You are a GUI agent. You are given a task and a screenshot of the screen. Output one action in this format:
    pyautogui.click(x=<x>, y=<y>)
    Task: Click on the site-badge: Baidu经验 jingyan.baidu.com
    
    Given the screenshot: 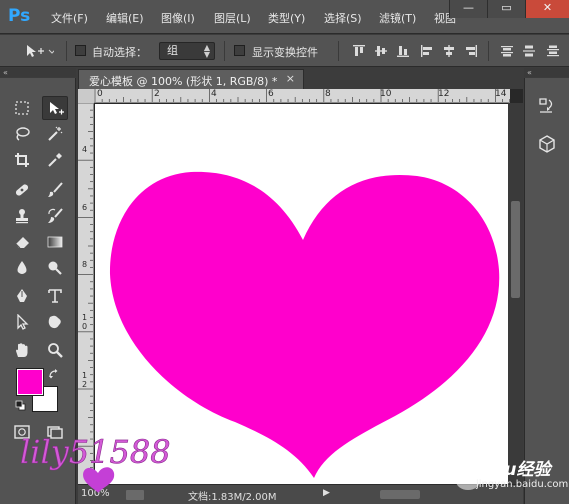 What is the action you would take?
    pyautogui.click(x=503, y=475)
    